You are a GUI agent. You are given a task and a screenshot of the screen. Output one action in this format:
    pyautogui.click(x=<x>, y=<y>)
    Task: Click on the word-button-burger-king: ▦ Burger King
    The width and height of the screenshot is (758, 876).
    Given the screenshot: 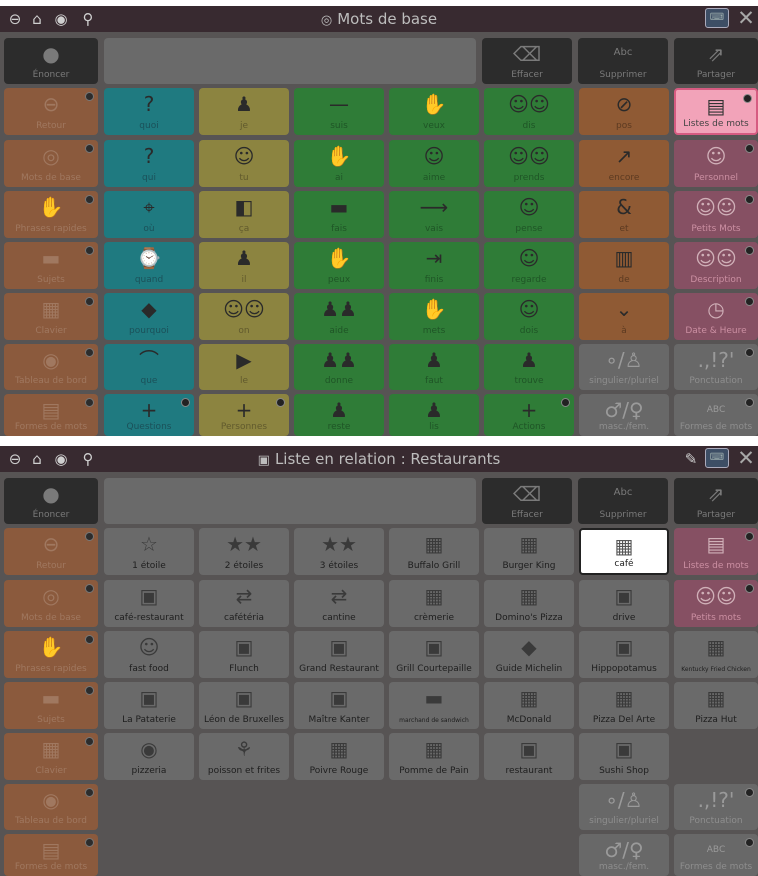 What is the action you would take?
    pyautogui.click(x=529, y=551)
    